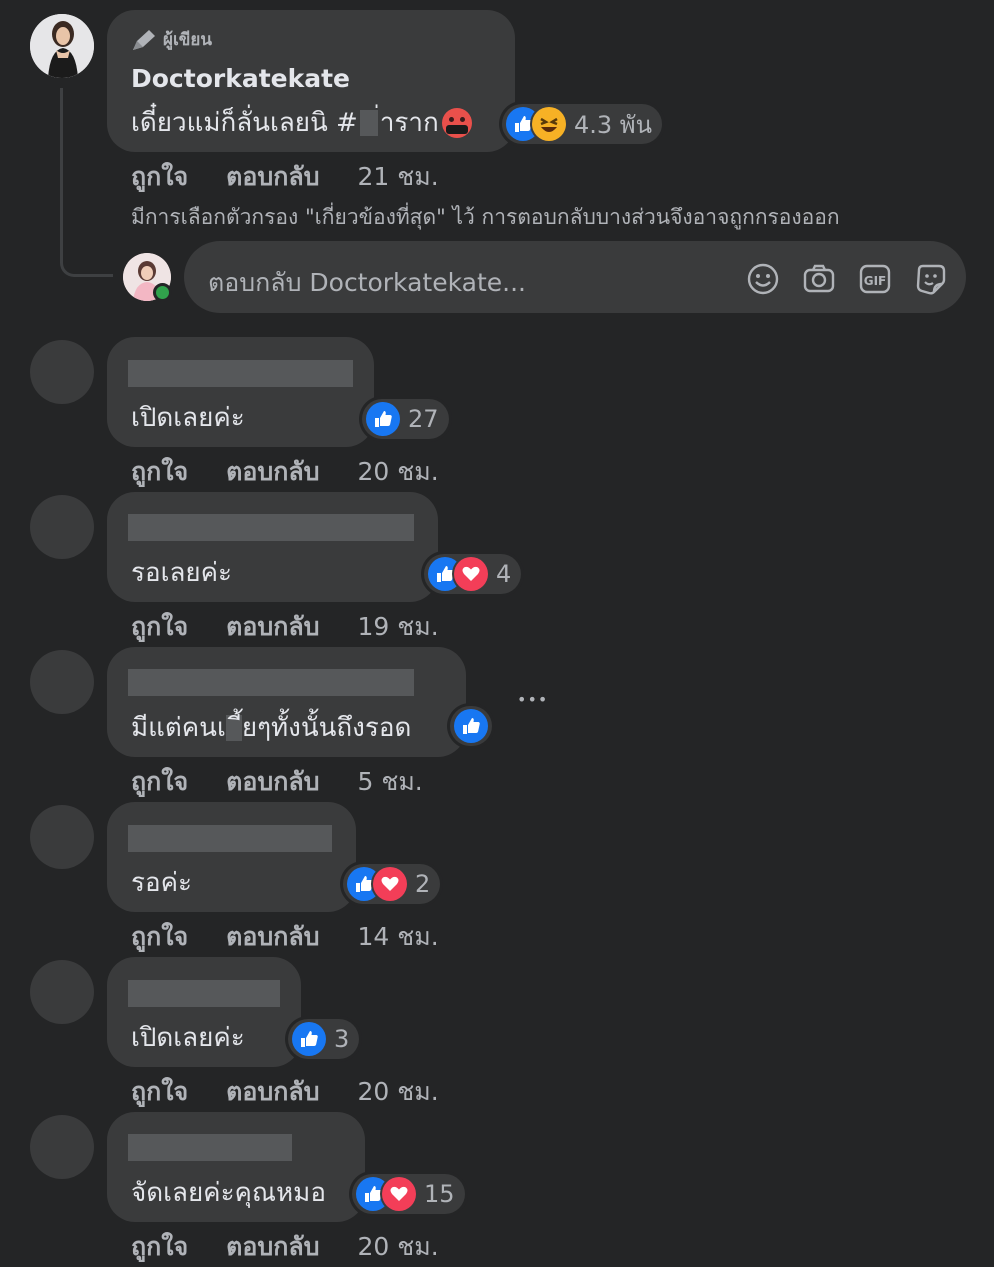 The width and height of the screenshot is (994, 1267). I want to click on camera-icon, so click(819, 279).